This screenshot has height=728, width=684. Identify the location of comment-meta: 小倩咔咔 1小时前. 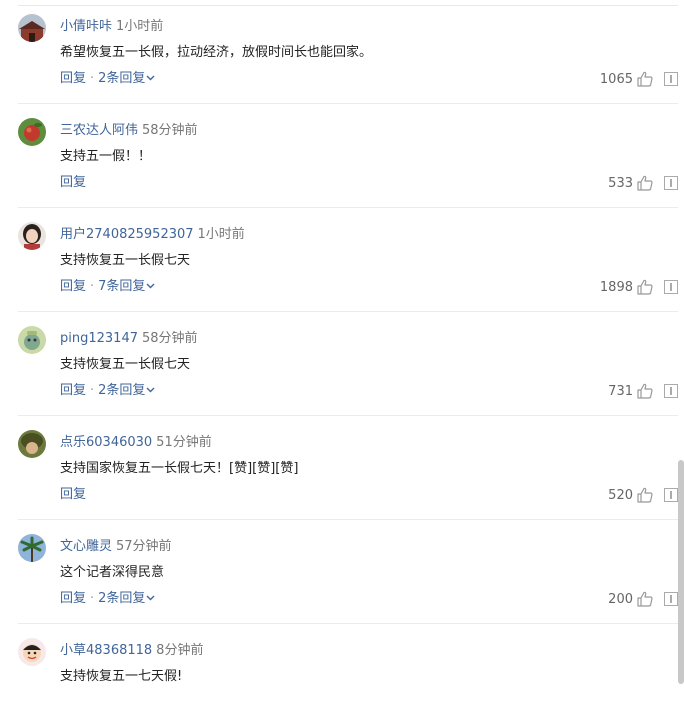
(111, 27).